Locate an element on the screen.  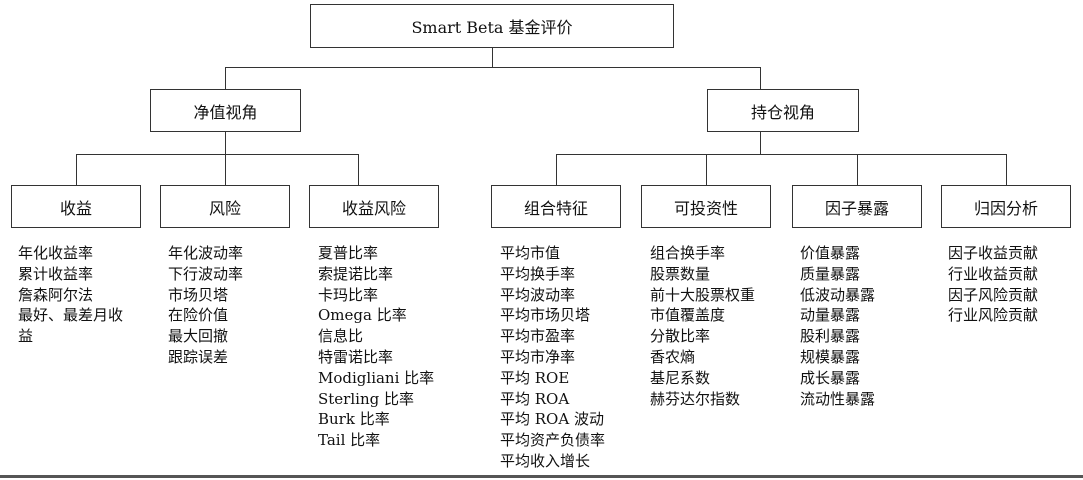
metric-item: 前十大股票权重 is located at coordinates (703, 294).